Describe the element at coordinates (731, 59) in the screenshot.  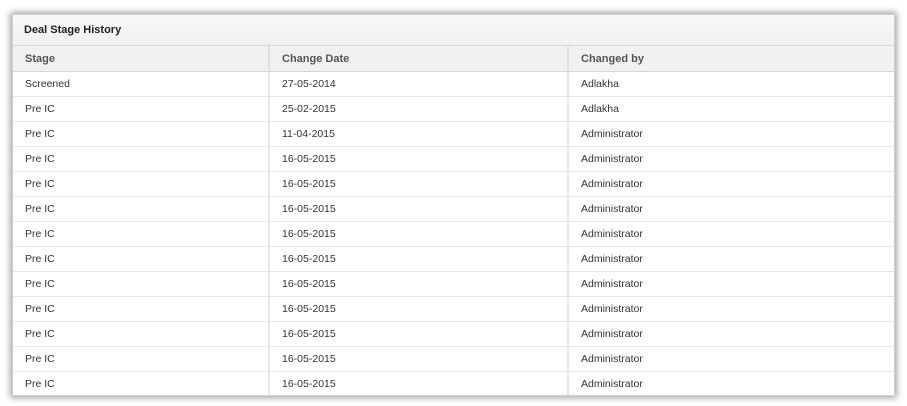
I see `column-header-changed-by: Changed by` at that location.